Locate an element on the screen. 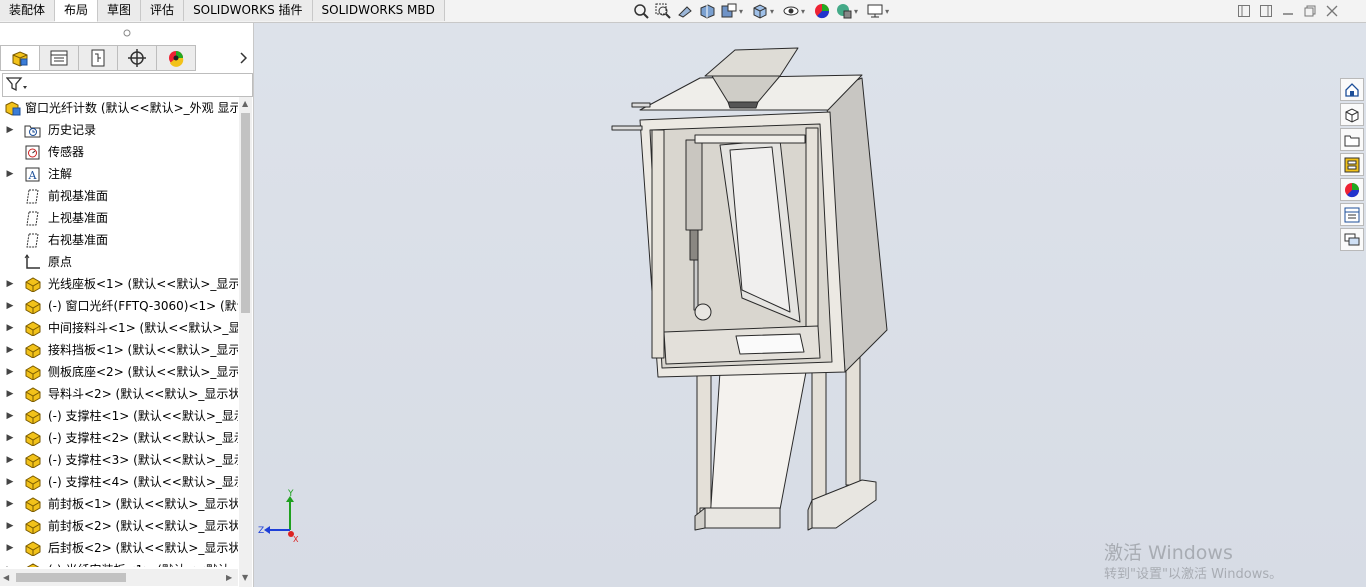 This screenshot has width=1366, height=587. tree-item: ▶ (-) 支撑柱<2> (默认<<默认>_显示 is located at coordinates (119, 438).